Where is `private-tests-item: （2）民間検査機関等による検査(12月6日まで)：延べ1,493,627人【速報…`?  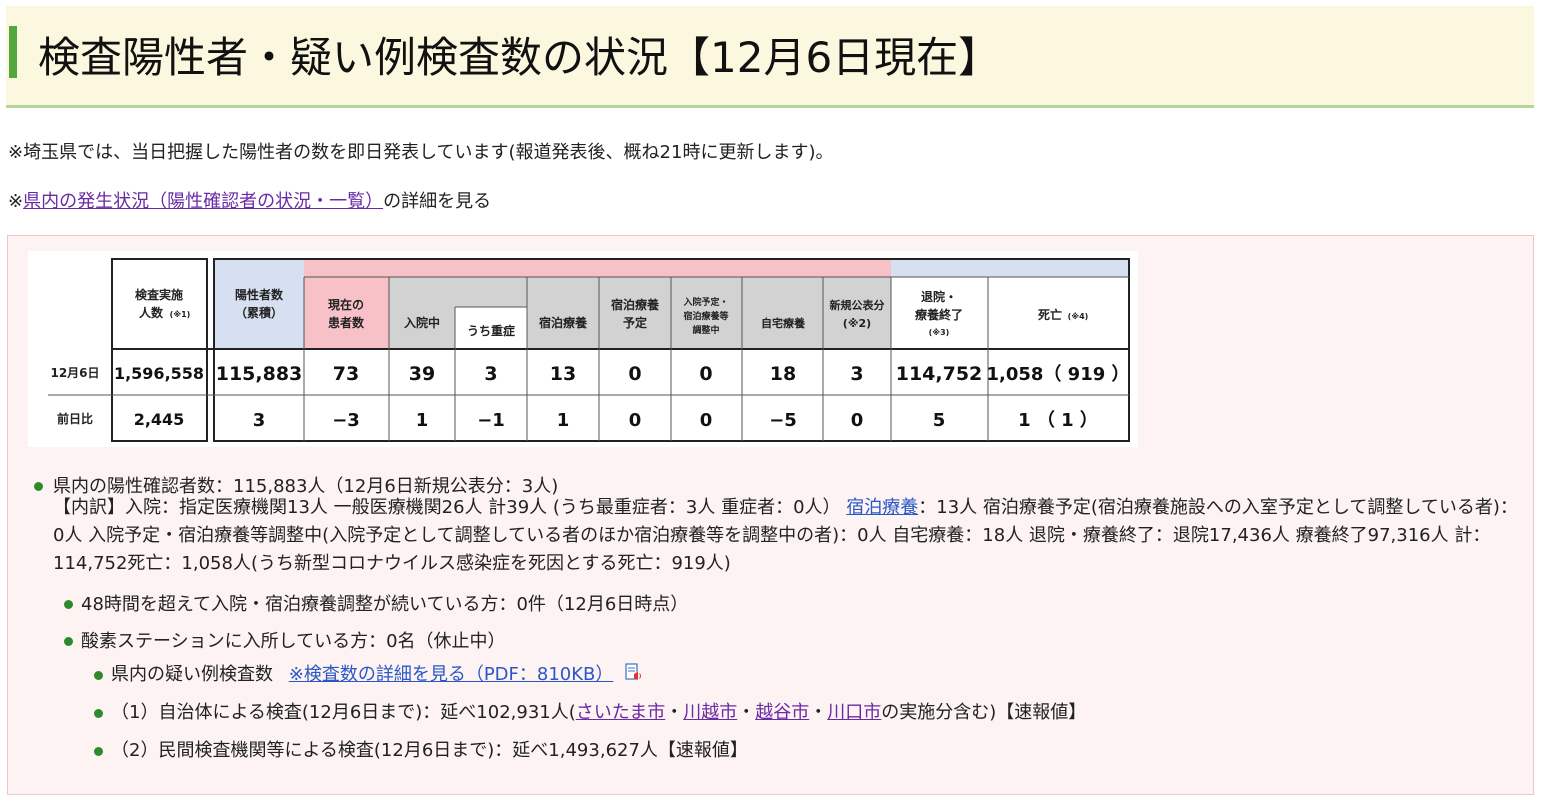
private-tests-item: （2）民間検査機関等による検査(12月6日まで)：延べ1,493,627人【速報… is located at coordinates (429, 750).